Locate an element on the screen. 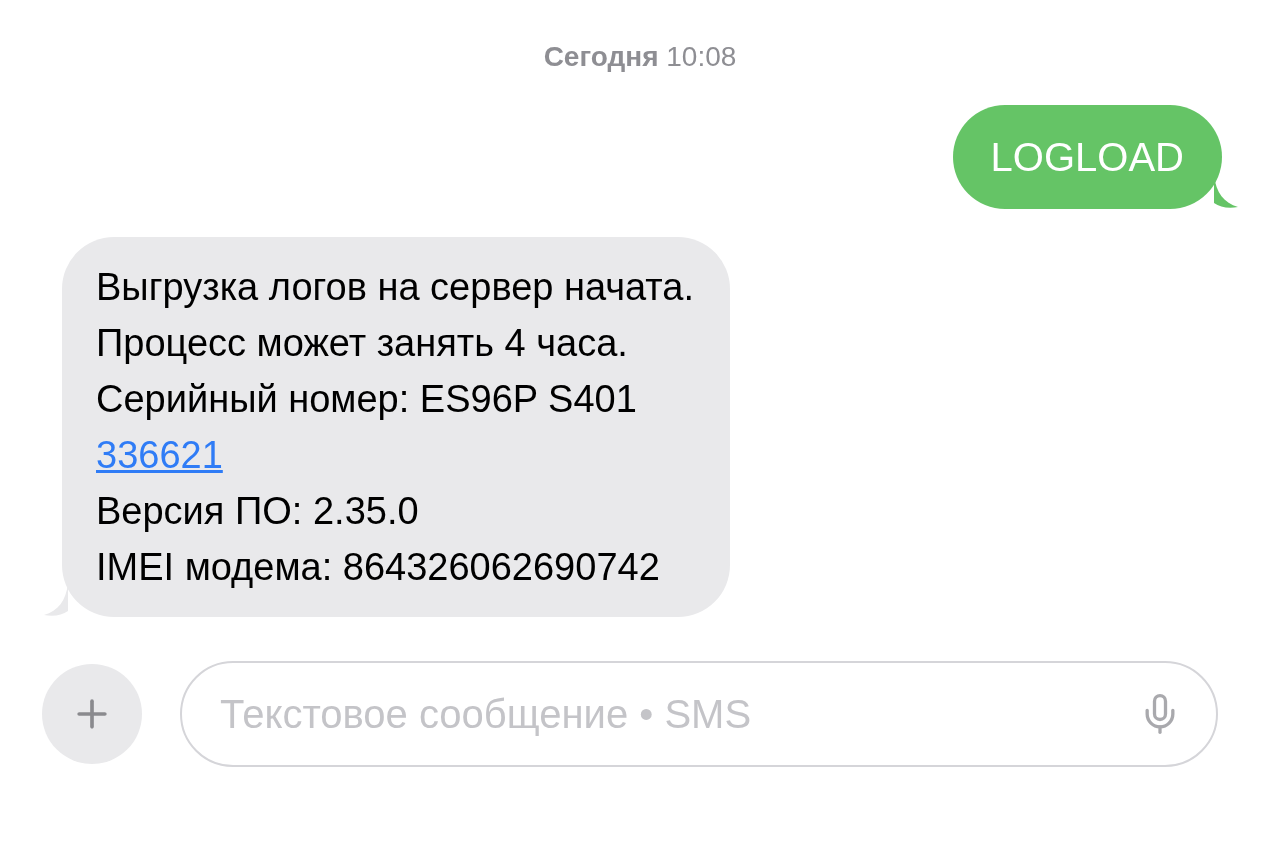  message-timestamp: Сегодня 10:08 is located at coordinates (640, 57).